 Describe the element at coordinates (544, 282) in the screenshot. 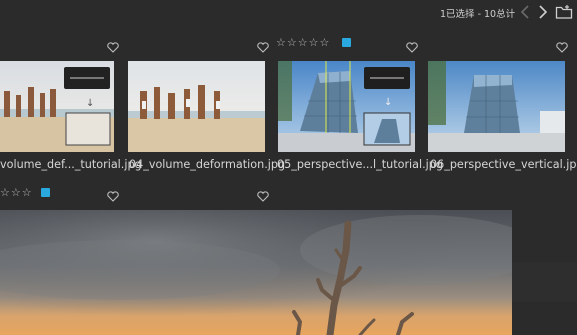

I see `panel-background` at that location.